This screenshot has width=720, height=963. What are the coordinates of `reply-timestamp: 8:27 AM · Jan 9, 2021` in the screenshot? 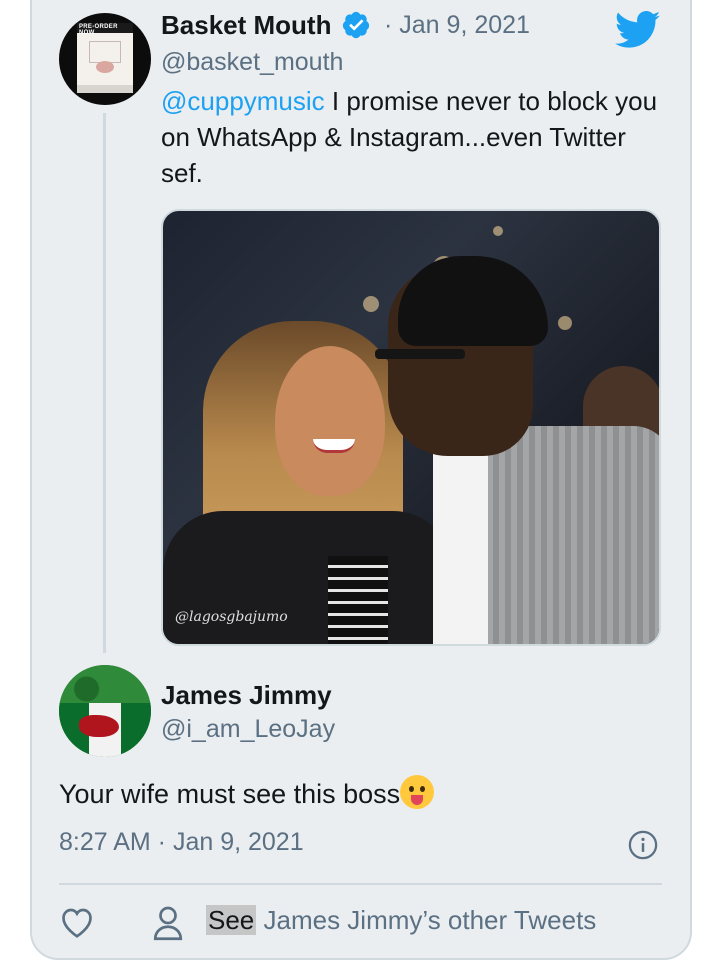 It's located at (181, 842).